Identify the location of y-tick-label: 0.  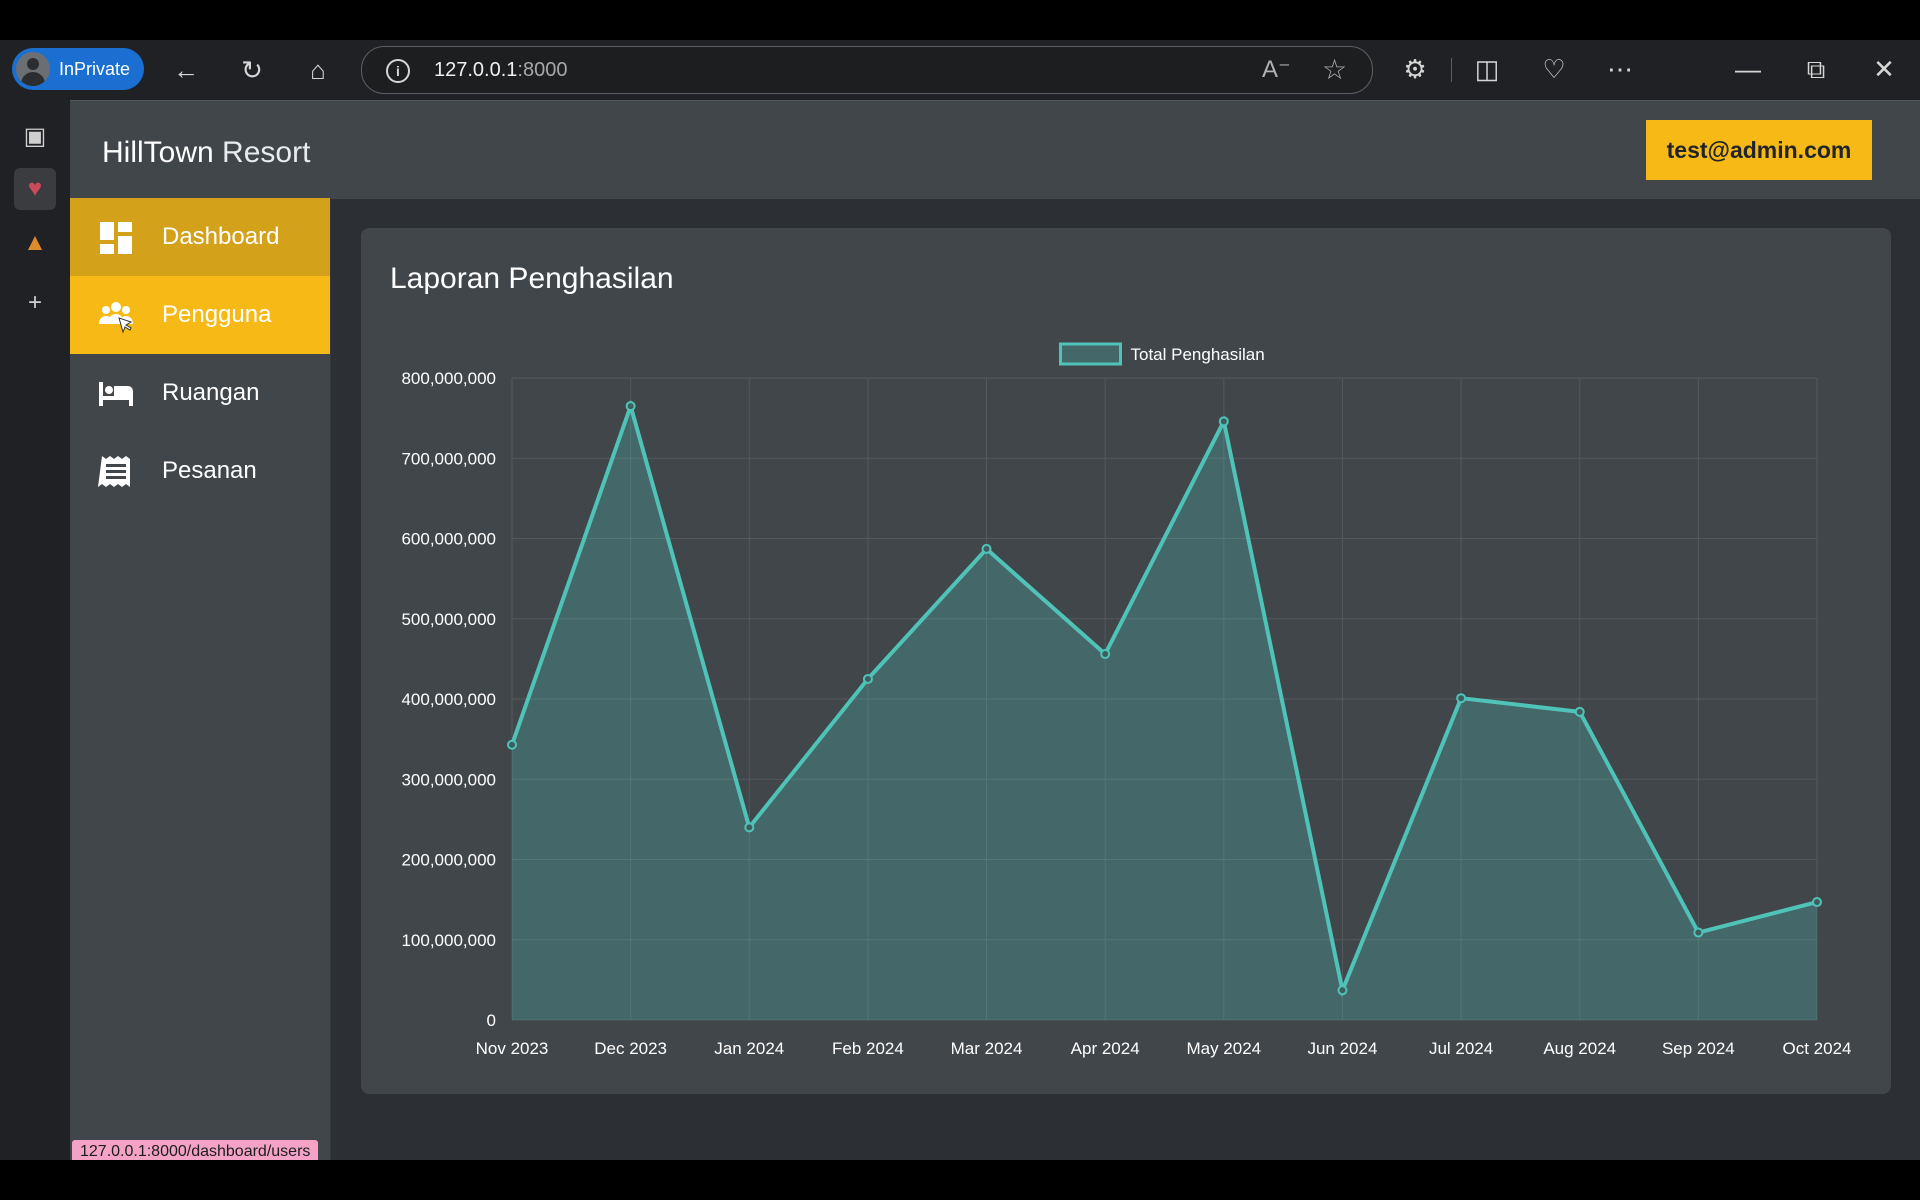
(491, 1020).